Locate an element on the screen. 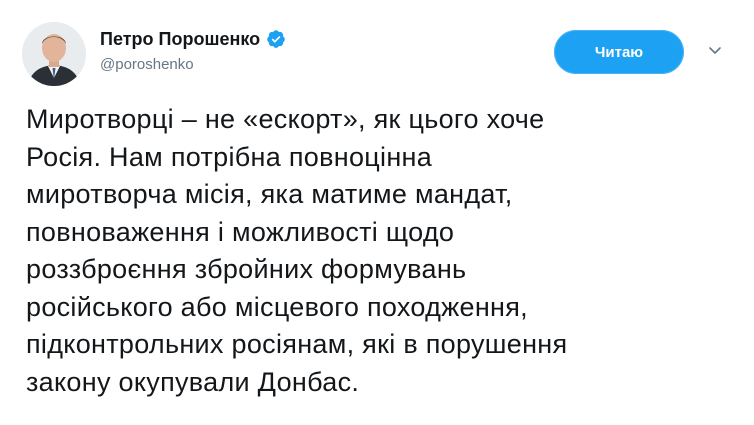 The image size is (754, 425). user-handle: @poroshenko is located at coordinates (193, 64).